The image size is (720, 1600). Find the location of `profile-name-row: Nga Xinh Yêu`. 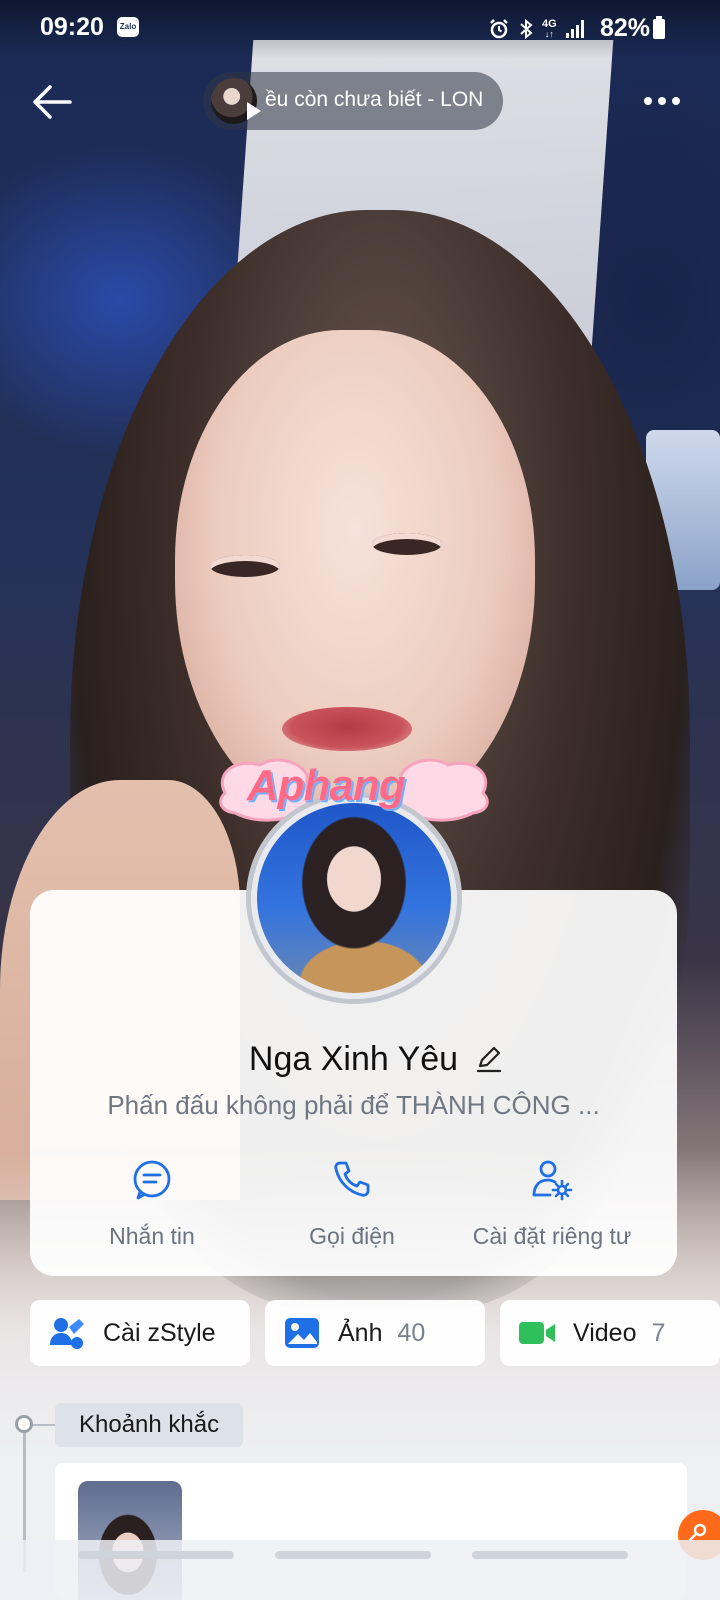

profile-name-row: Nga Xinh Yêu is located at coordinates (353, 1059).